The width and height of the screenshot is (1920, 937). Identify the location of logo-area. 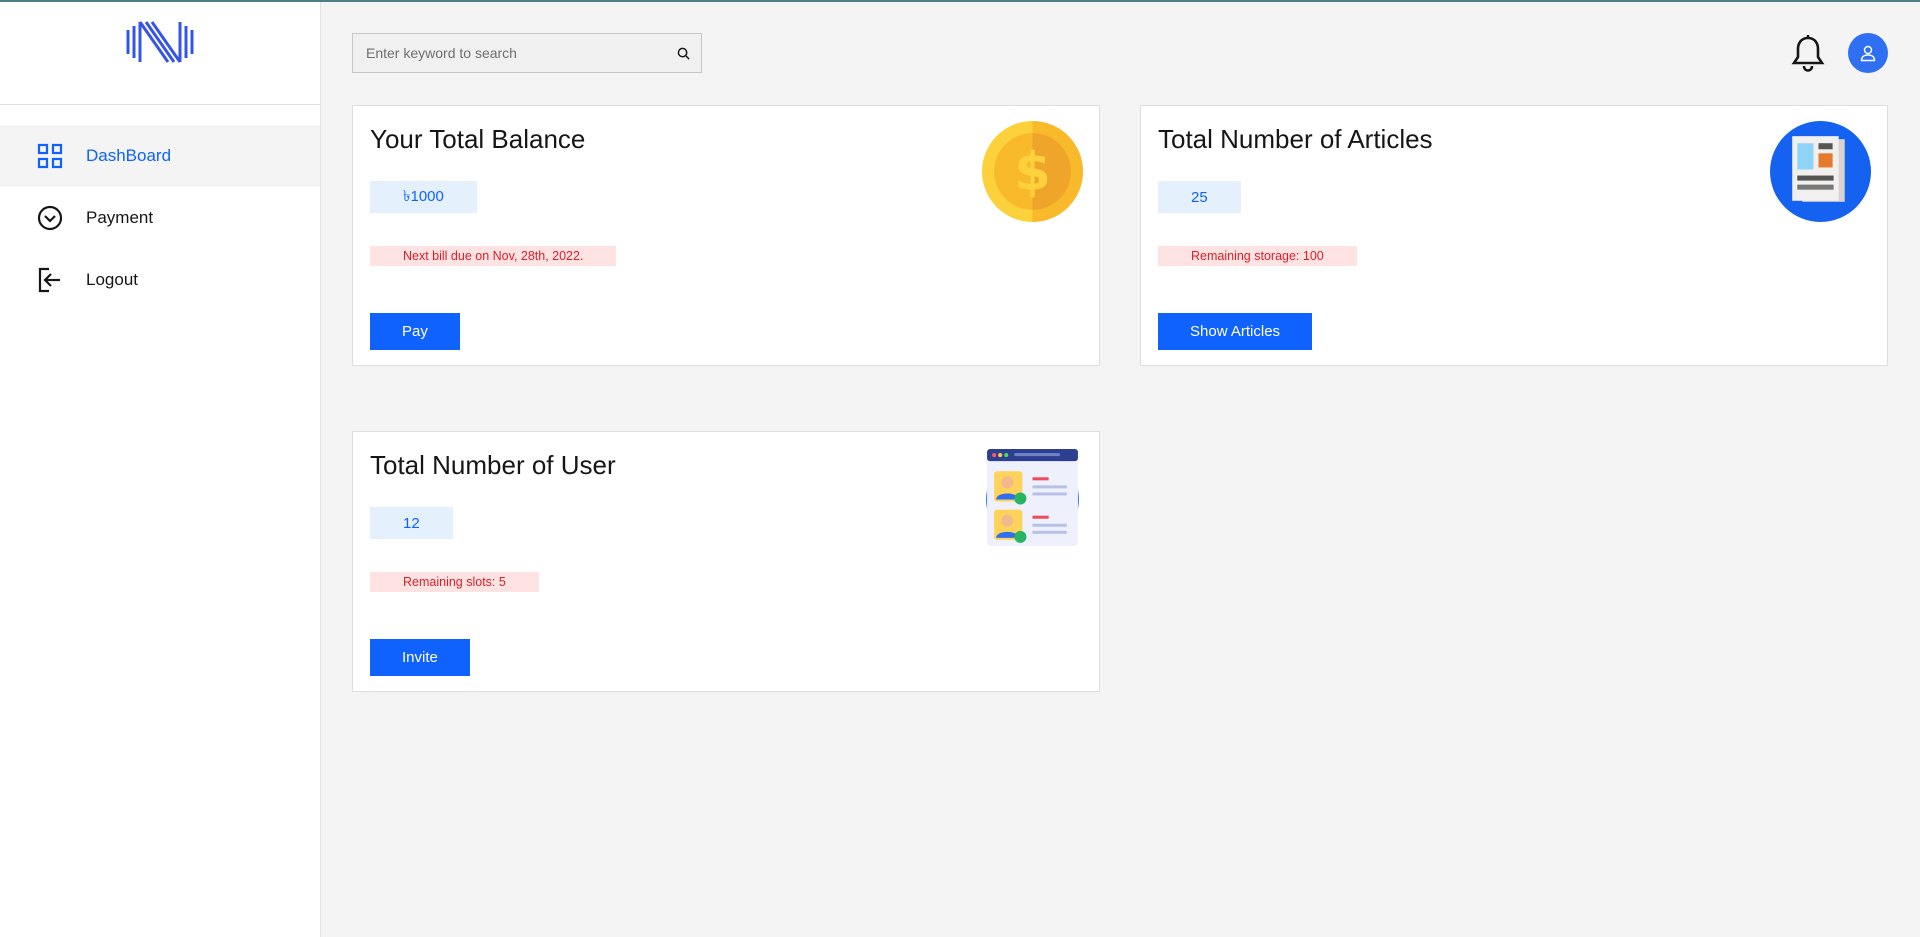
(160, 53).